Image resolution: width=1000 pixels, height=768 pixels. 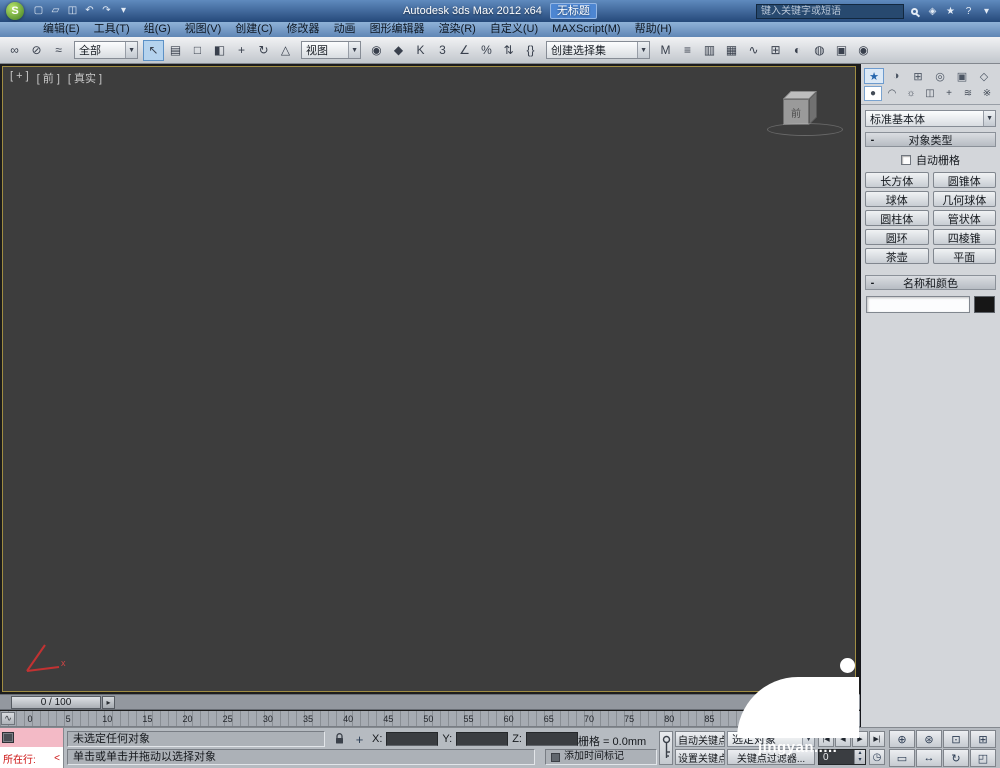 What do you see at coordinates (897, 180) in the screenshot?
I see `object-type-button: 长方体` at bounding box center [897, 180].